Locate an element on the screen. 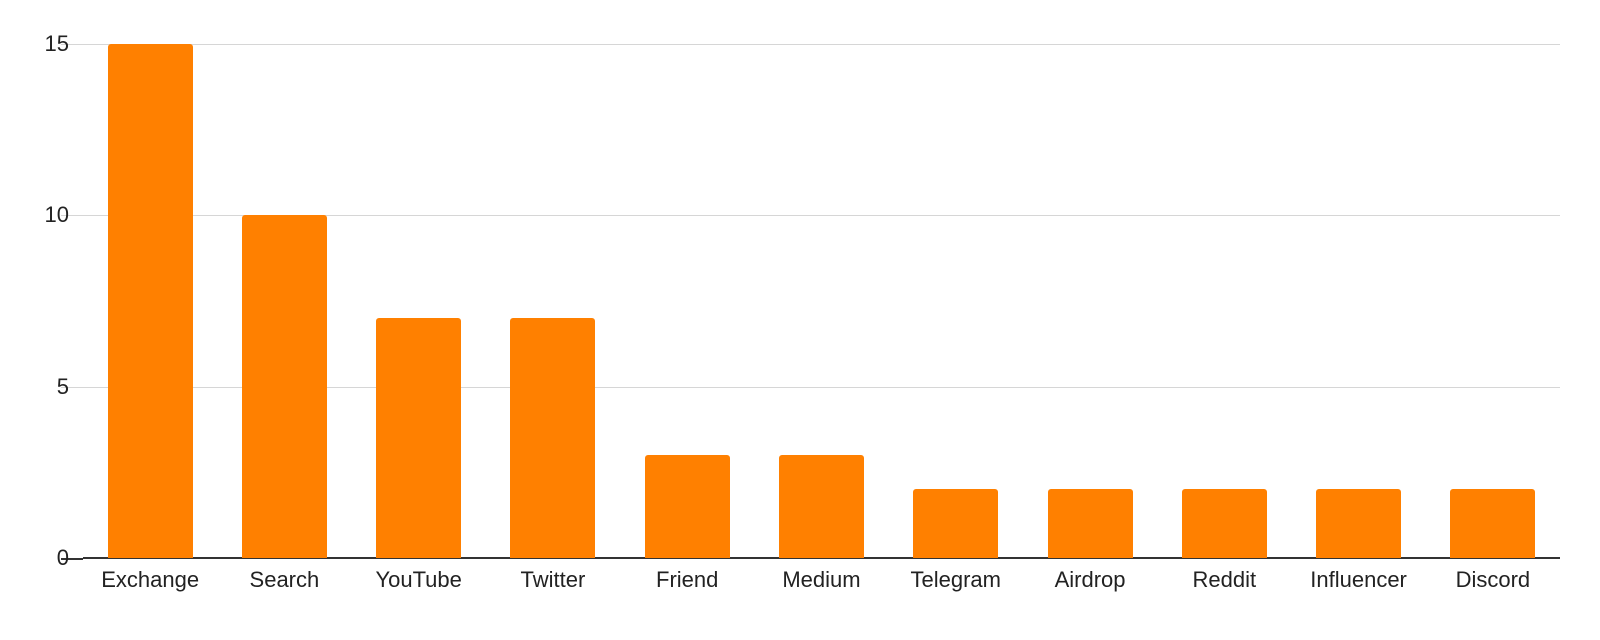 The height and width of the screenshot is (640, 1600). y-tick-label: 5 is located at coordinates (62, 386).